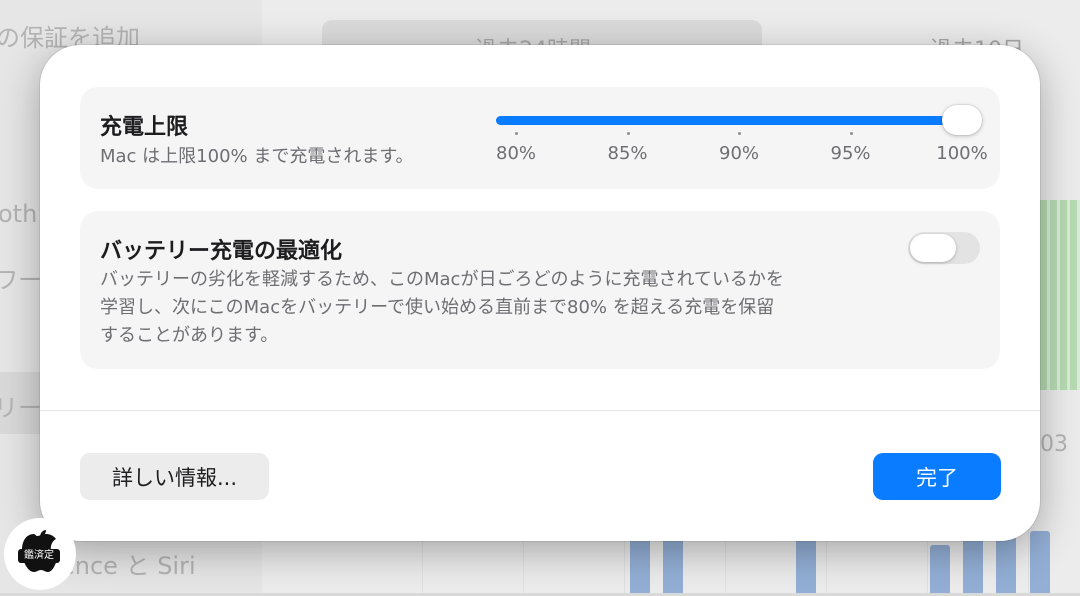  Describe the element at coordinates (144, 127) in the screenshot. I see `charge-limit-title: 充電上限` at that location.